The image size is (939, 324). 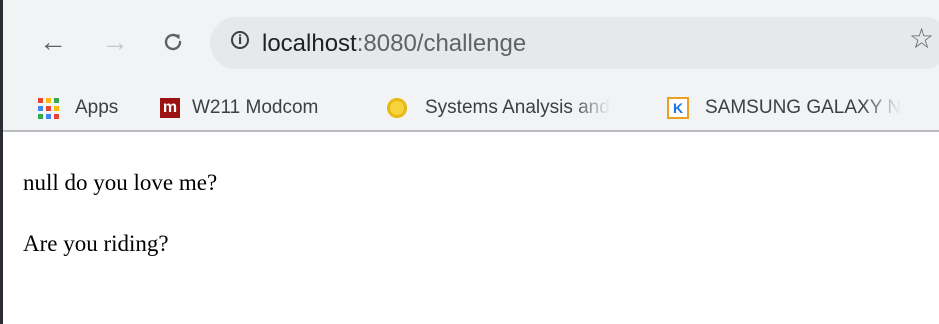 I want to click on bookmark-samsung-galaxy: K SAMSUNG GALAXY N, so click(x=784, y=108).